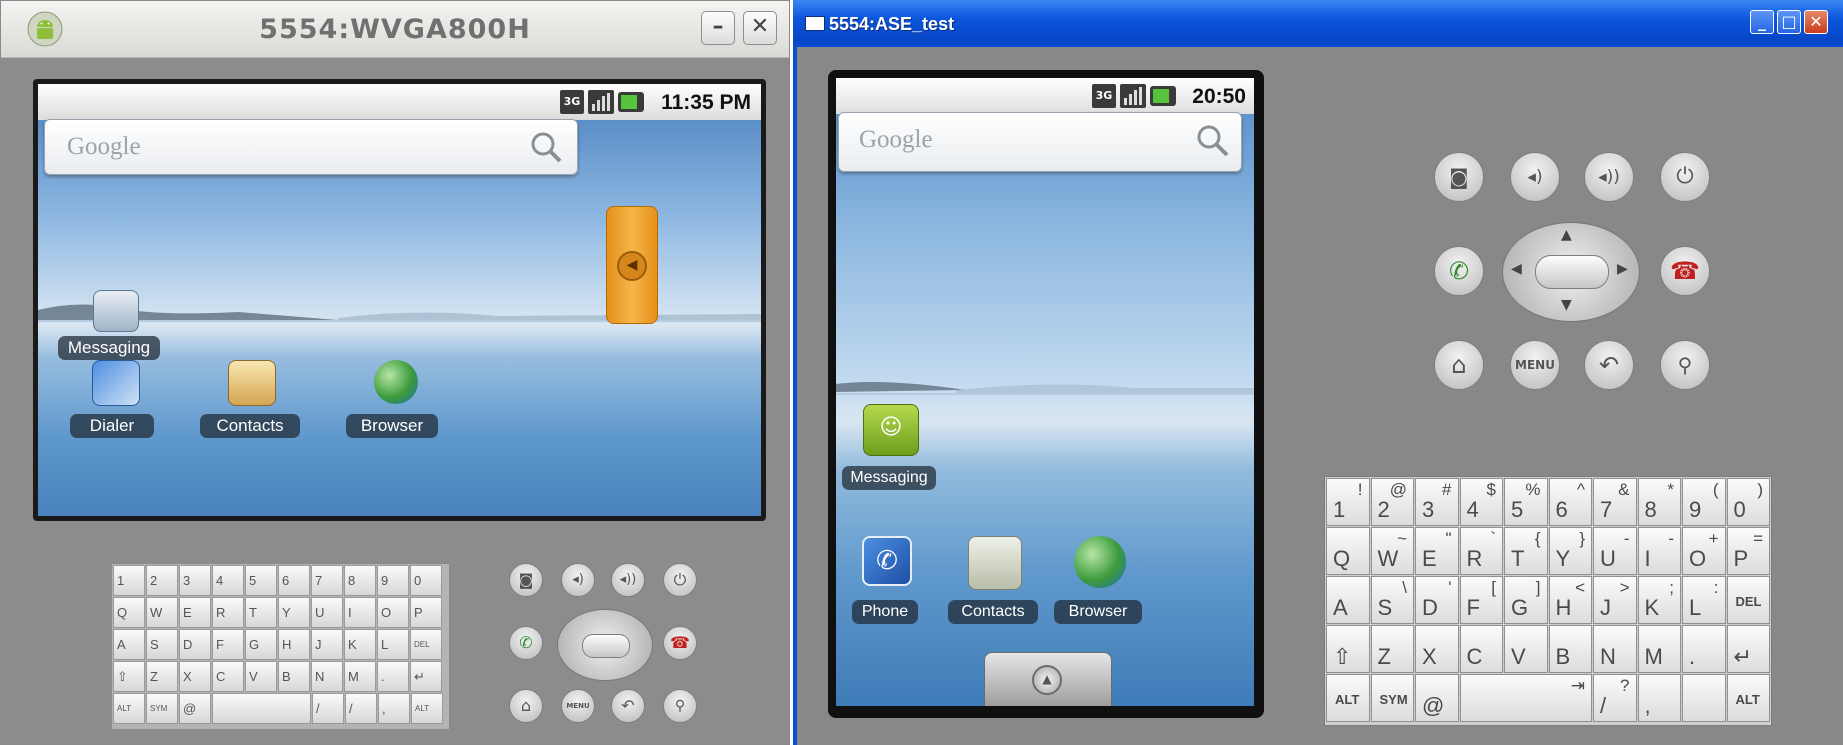 This screenshot has height=745, width=1843. What do you see at coordinates (1526, 502) in the screenshot?
I see `keyboard-key: 5%` at bounding box center [1526, 502].